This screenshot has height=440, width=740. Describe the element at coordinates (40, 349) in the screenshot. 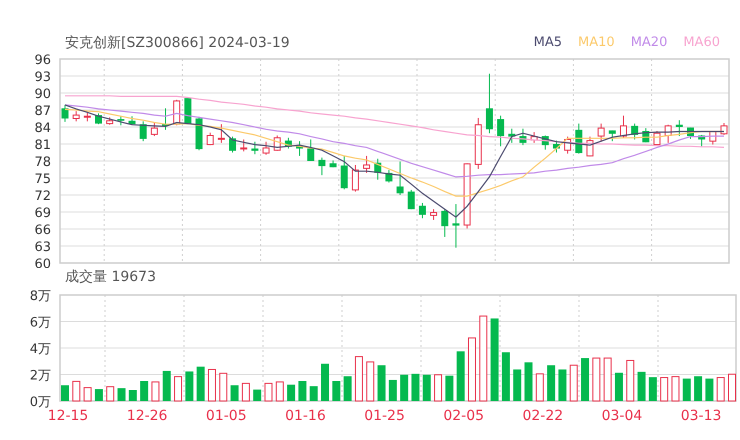

I see `axis-label: 4万` at that location.